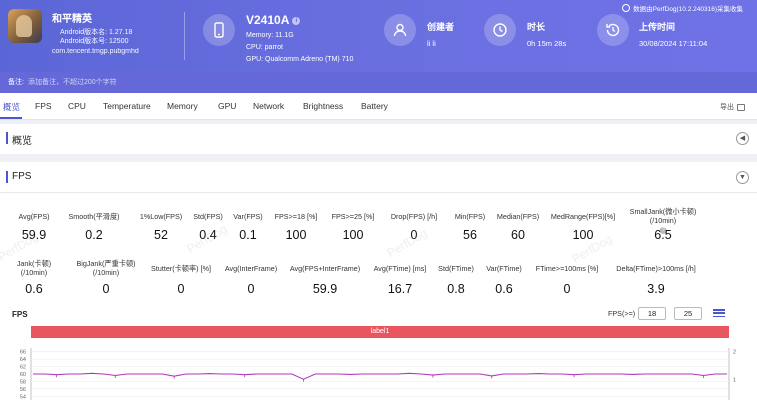 This screenshot has height=400, width=757. I want to click on metric-label-text: Avg(FPS), so click(34, 216).